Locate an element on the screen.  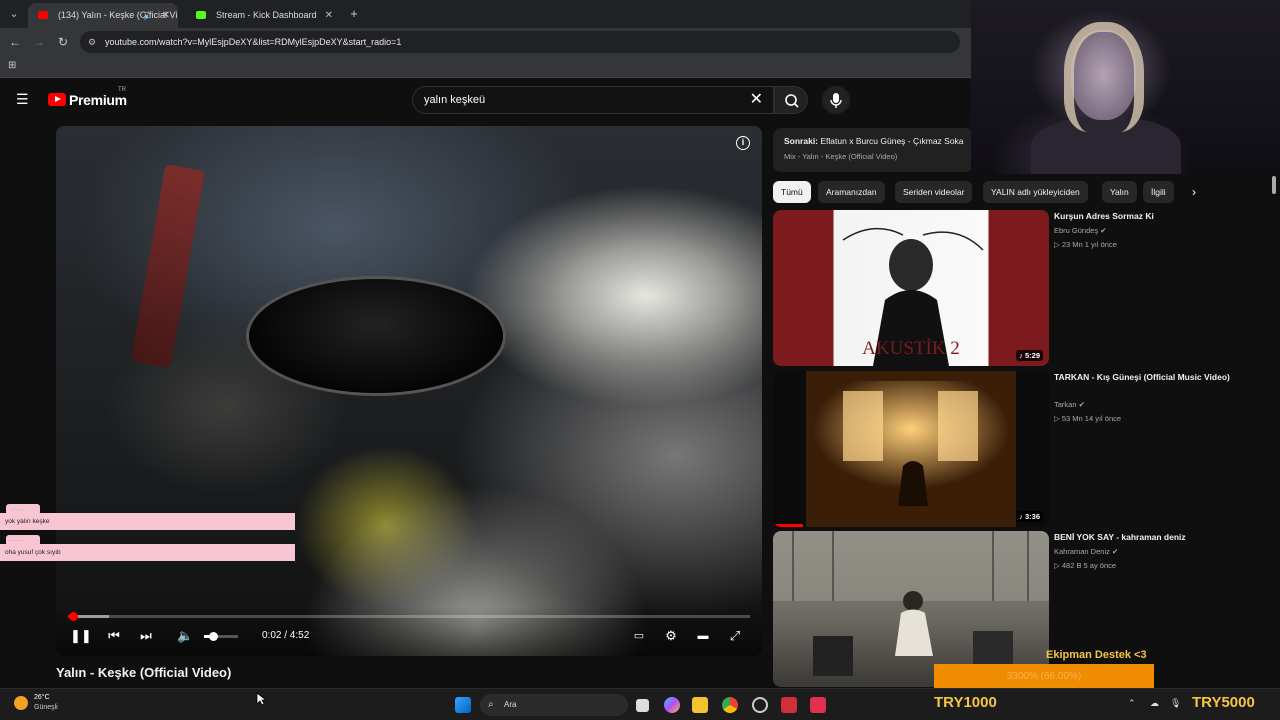
search-value: yalın keşkeü is located at coordinates (455, 100).